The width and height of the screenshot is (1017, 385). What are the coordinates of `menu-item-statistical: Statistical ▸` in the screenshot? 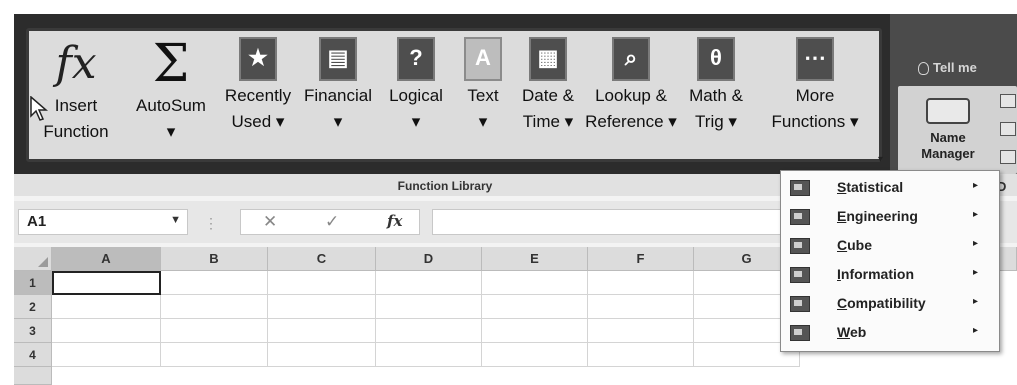 It's located at (889, 188).